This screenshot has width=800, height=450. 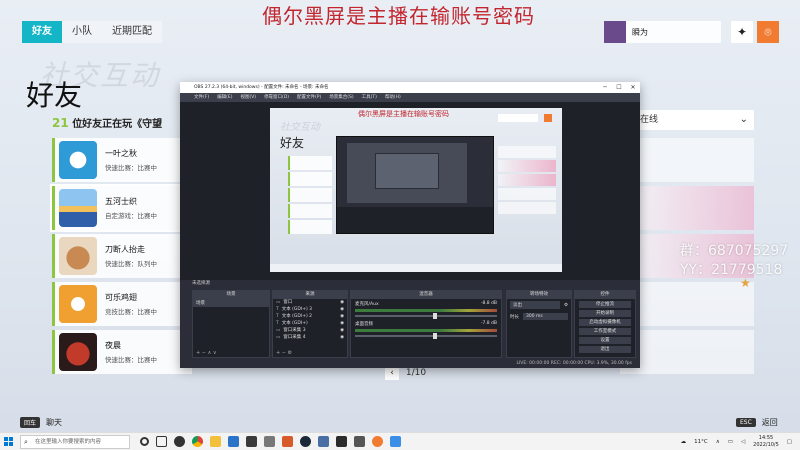 What do you see at coordinates (122, 352) in the screenshot?
I see `friend-item: 夜晨 快速比赛：比赛中` at bounding box center [122, 352].